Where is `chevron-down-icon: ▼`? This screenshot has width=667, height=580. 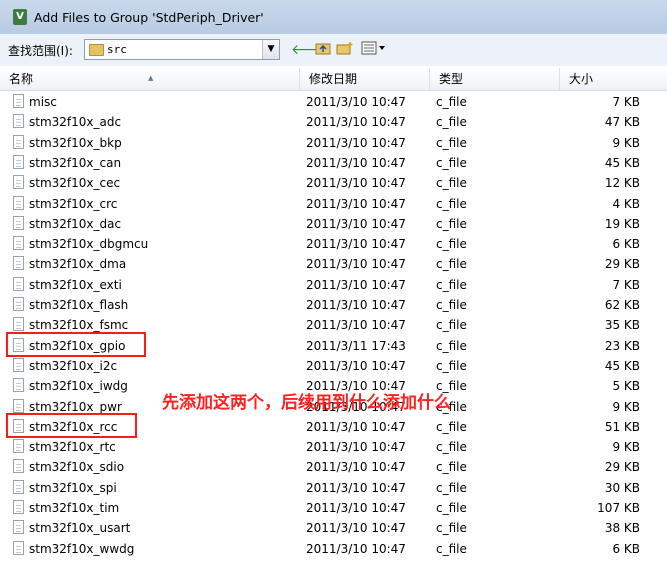 chevron-down-icon: ▼ is located at coordinates (270, 49).